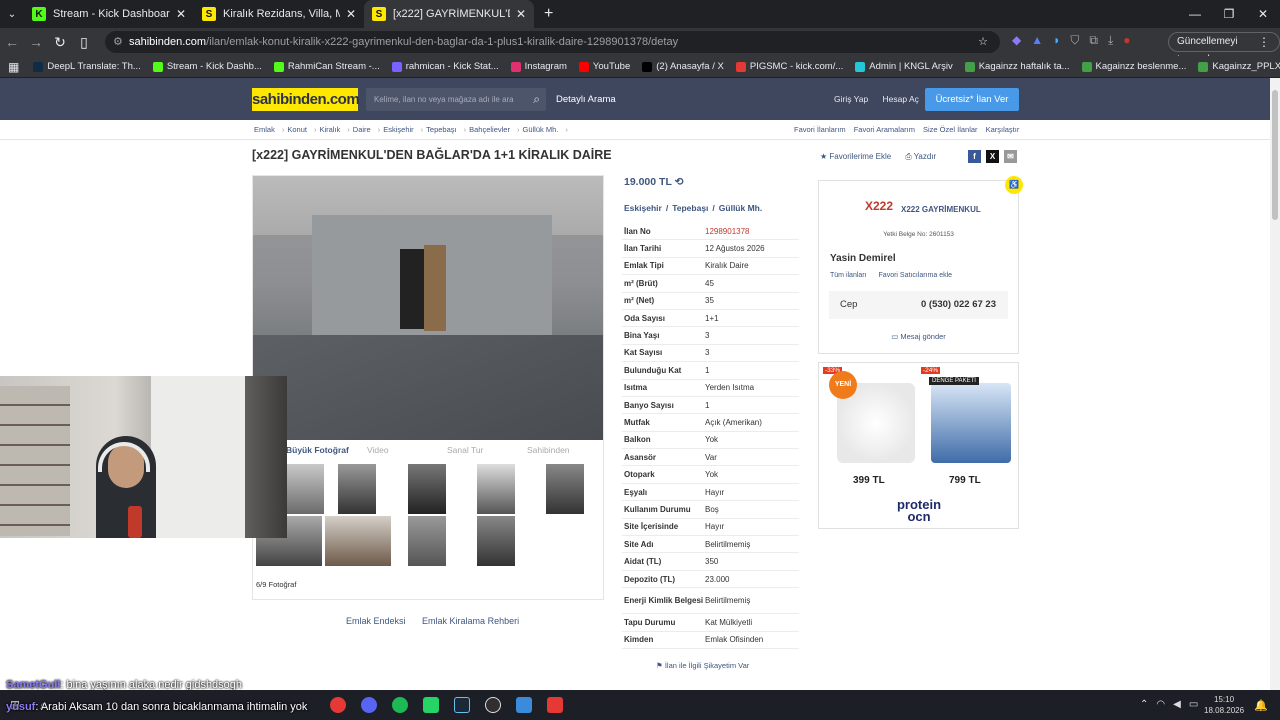 Image resolution: width=1280 pixels, height=720 pixels. What do you see at coordinates (958, 305) in the screenshot?
I see `phone-number: 0 (530) 022 67 23` at bounding box center [958, 305].